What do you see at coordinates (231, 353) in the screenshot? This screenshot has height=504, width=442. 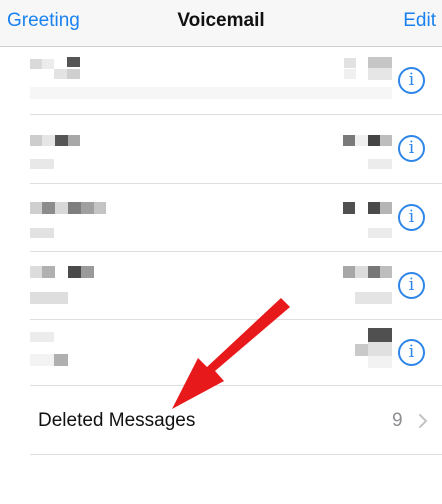 I see `annotation-arrow` at bounding box center [231, 353].